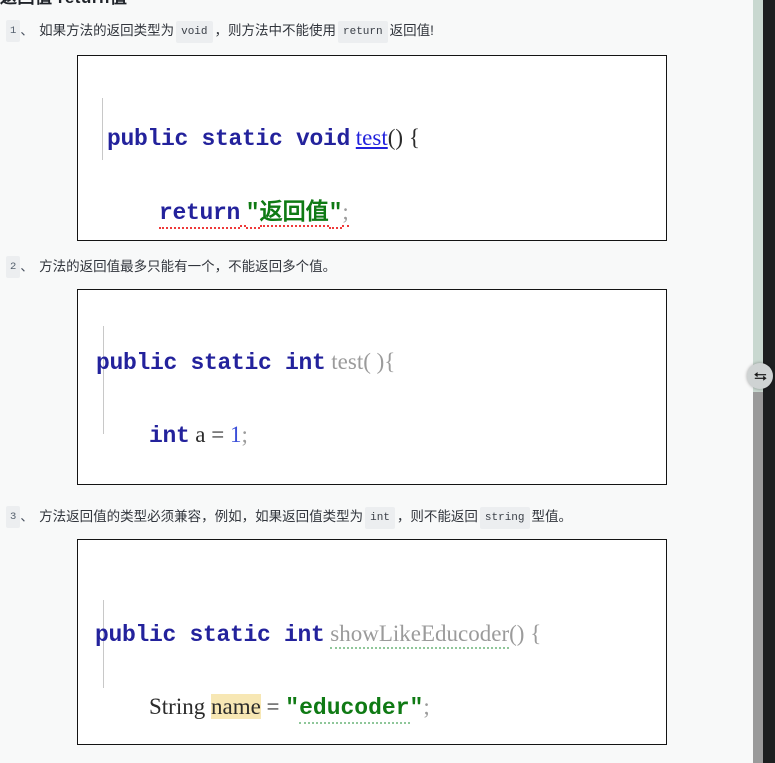  Describe the element at coordinates (13, 267) in the screenshot. I see `list-number-2: 2` at that location.